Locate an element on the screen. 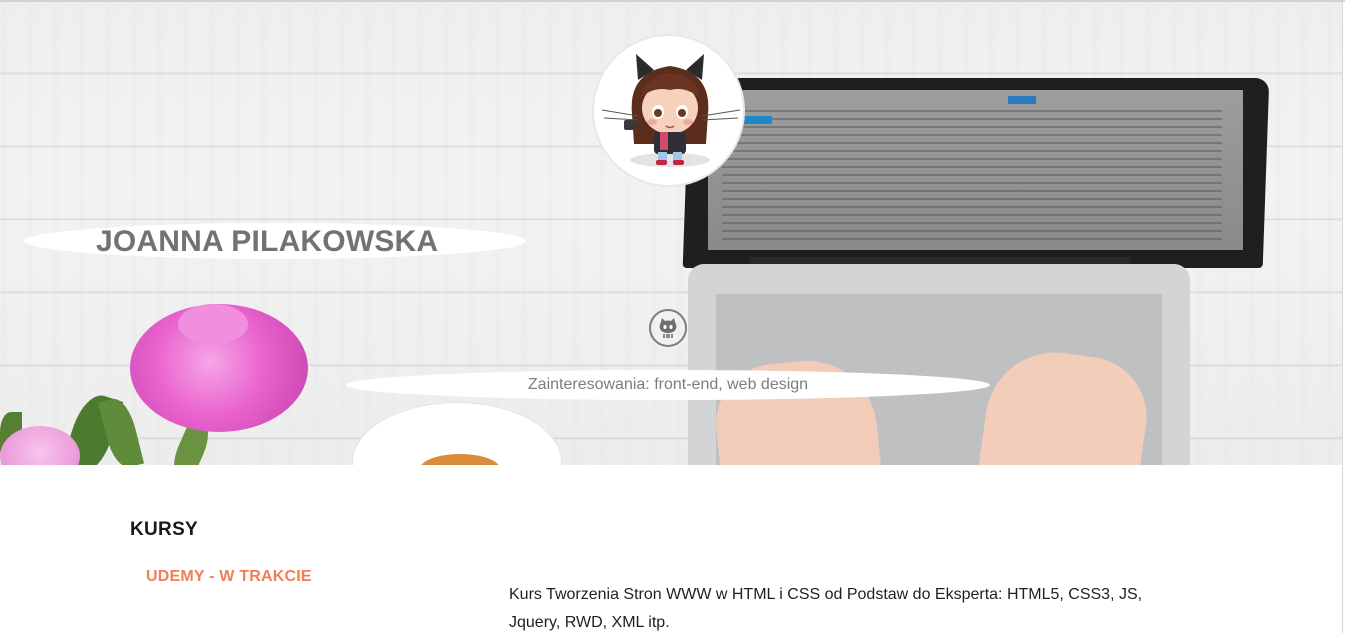  peony-petal-image is located at coordinates (213, 324).